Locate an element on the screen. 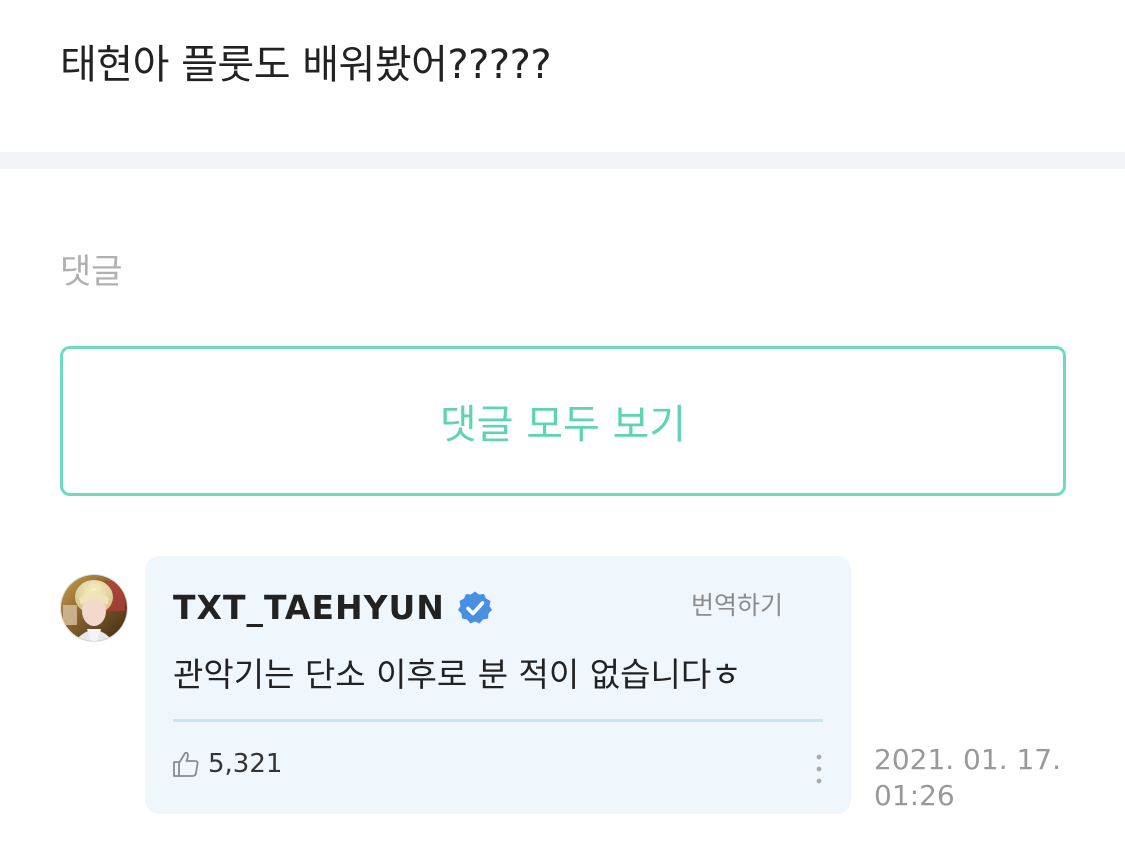 Image resolution: width=1125 pixels, height=841 pixels. avatar-image is located at coordinates (94, 608).